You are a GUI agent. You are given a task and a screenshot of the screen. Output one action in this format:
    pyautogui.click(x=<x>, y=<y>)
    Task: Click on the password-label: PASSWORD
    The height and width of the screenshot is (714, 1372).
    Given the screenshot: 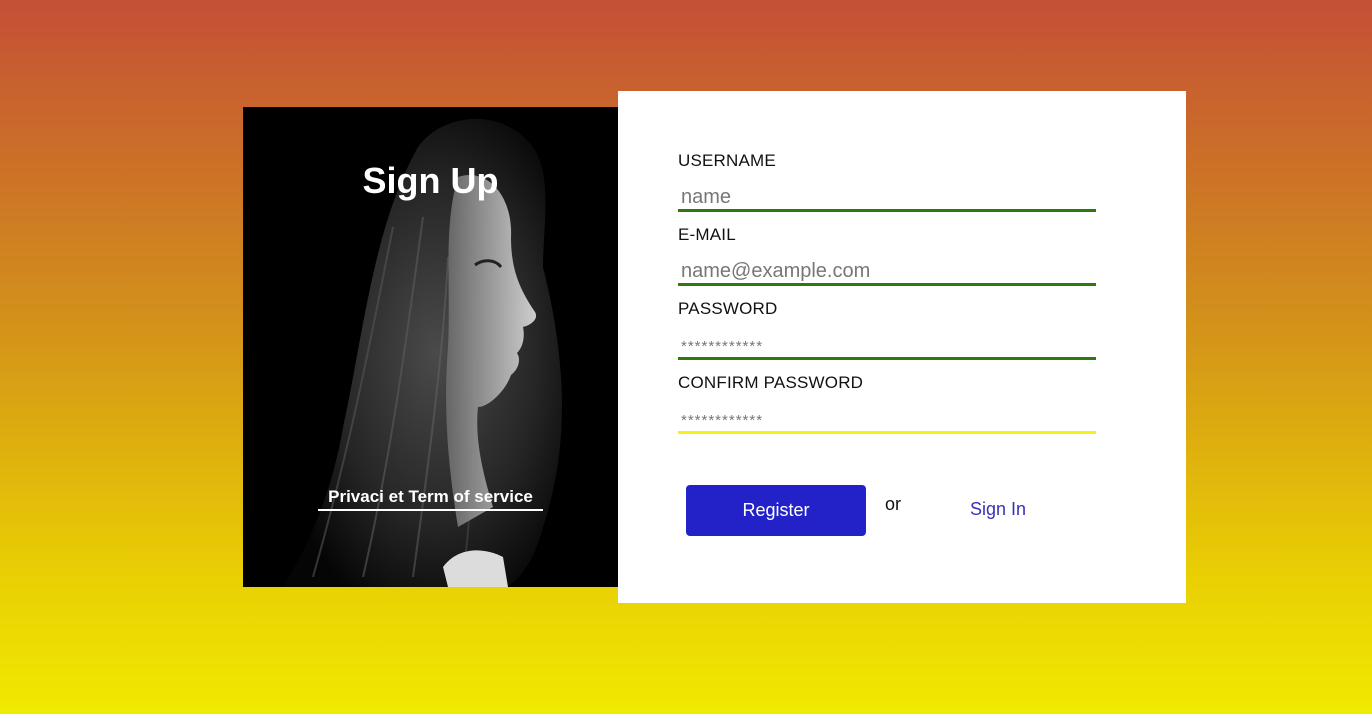 What is the action you would take?
    pyautogui.click(x=728, y=308)
    